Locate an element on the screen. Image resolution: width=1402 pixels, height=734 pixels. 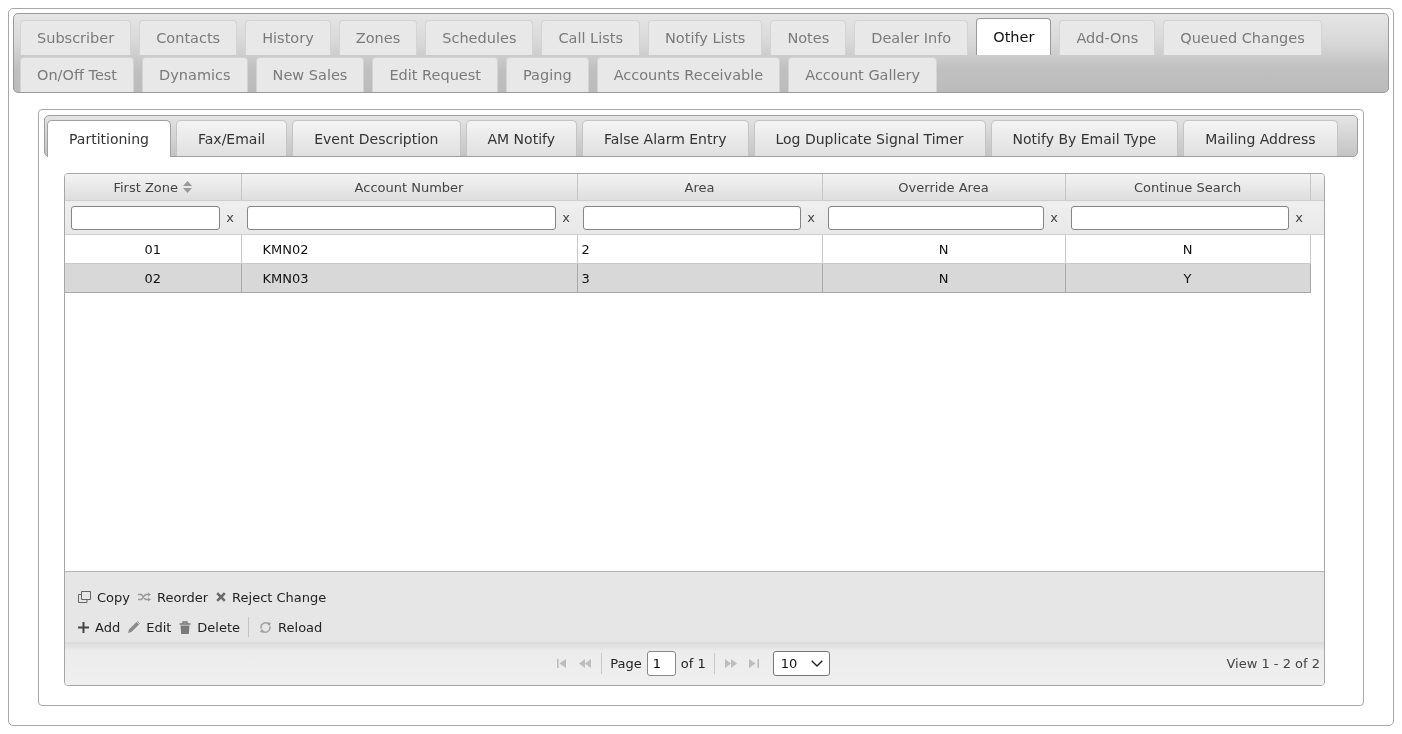
tab: Mailing Address is located at coordinates (1260, 138).